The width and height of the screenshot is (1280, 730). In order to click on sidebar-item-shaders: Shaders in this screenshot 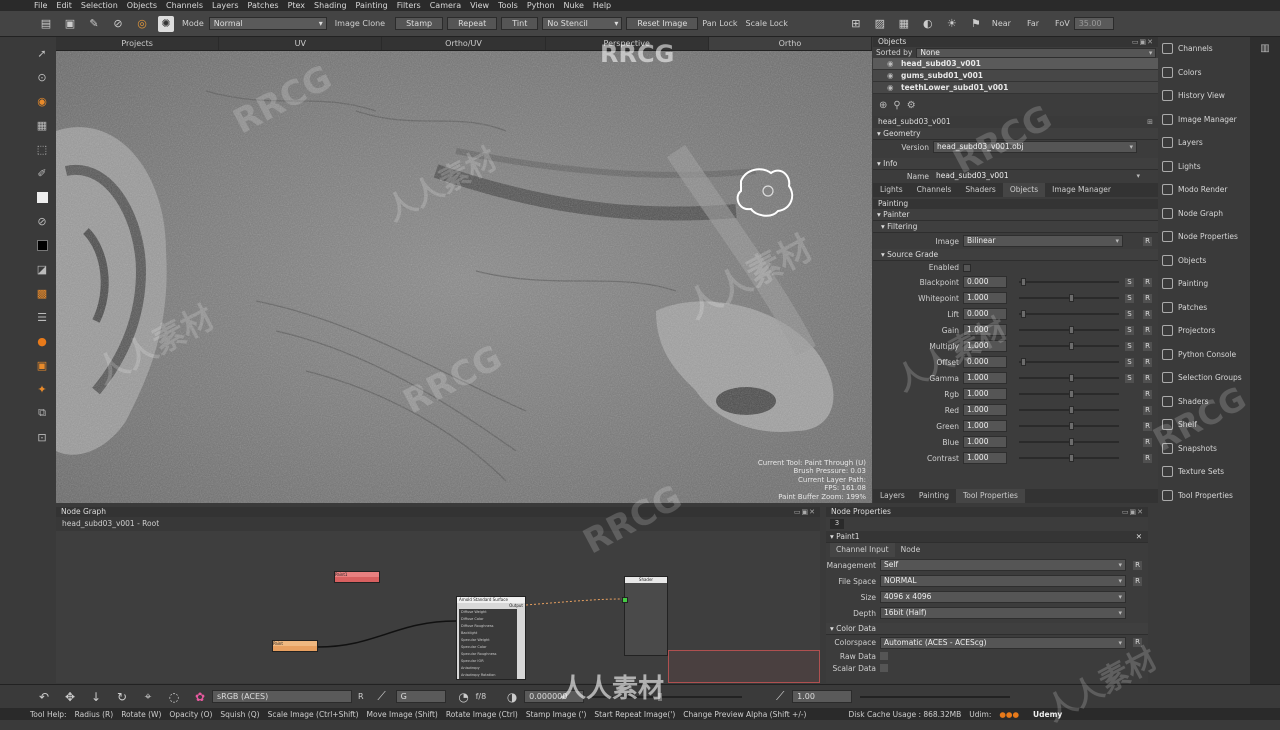, I will do `click(1204, 402)`.